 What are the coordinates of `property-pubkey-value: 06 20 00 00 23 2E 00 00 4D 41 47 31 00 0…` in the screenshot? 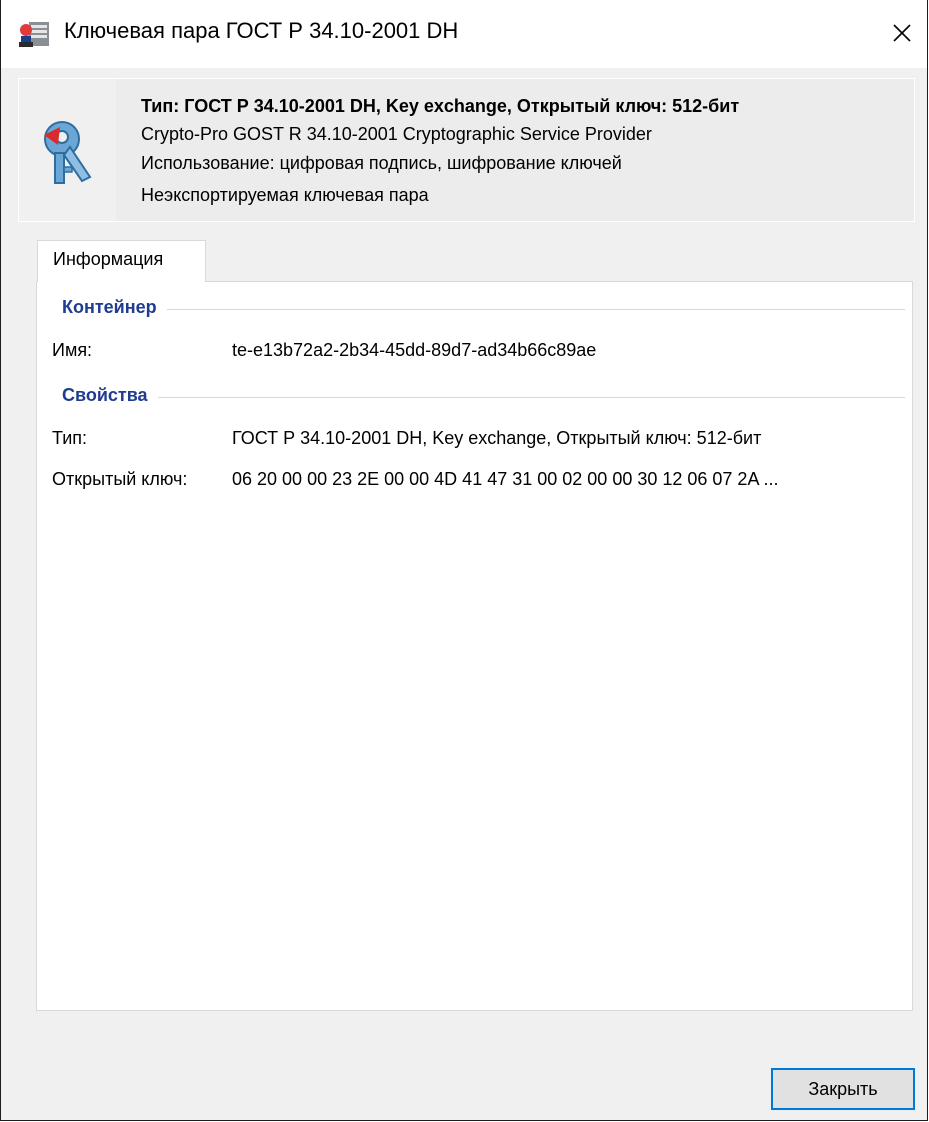 It's located at (505, 479).